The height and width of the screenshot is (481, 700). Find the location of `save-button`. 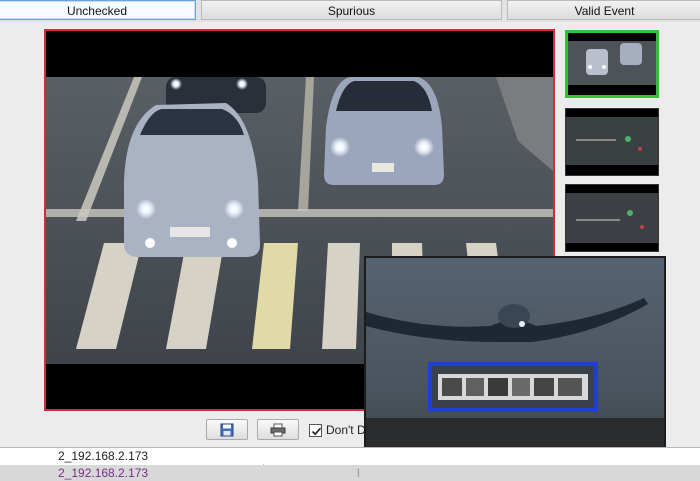

save-button is located at coordinates (227, 429).